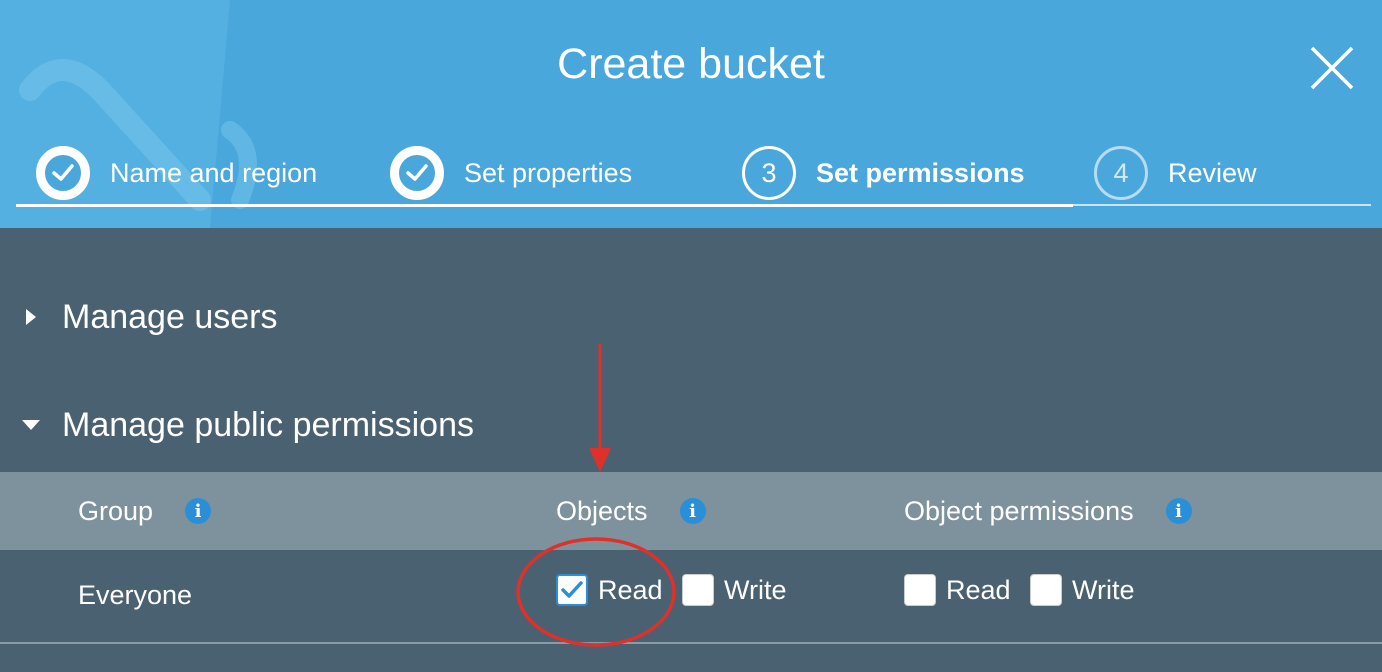 The image size is (1382, 672). What do you see at coordinates (31, 317) in the screenshot?
I see `caret-right-icon` at bounding box center [31, 317].